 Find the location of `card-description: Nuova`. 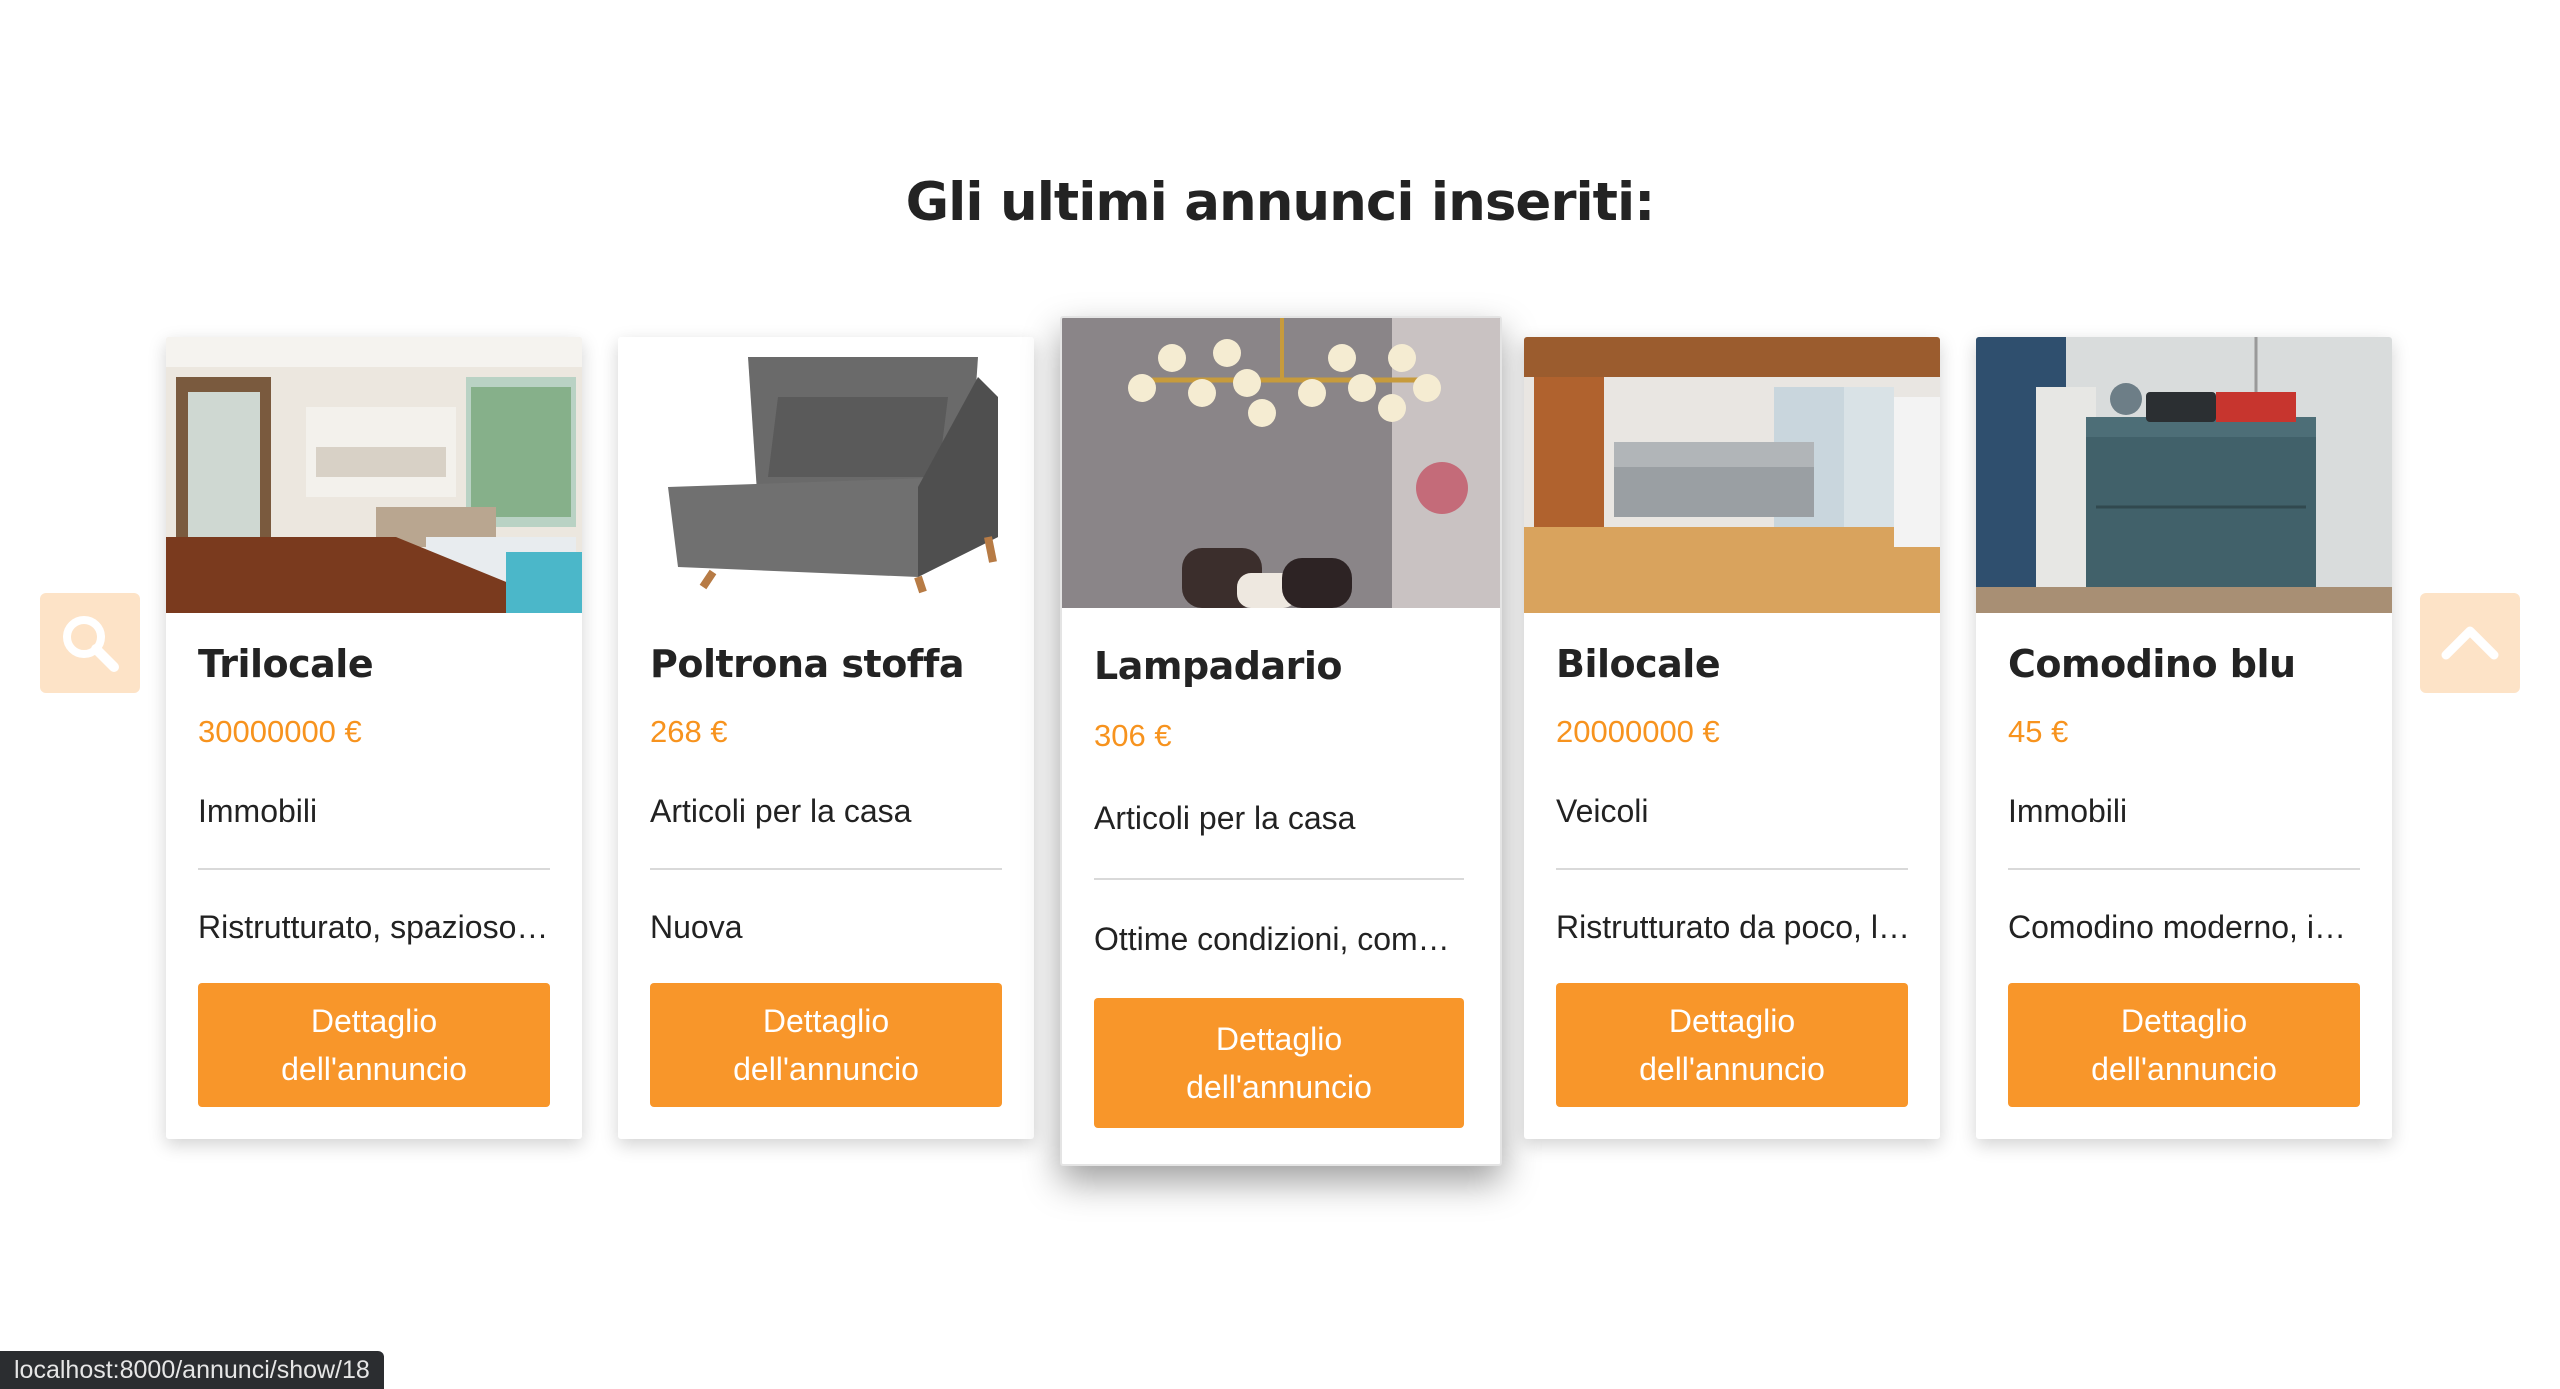

card-description: Nuova is located at coordinates (696, 927).